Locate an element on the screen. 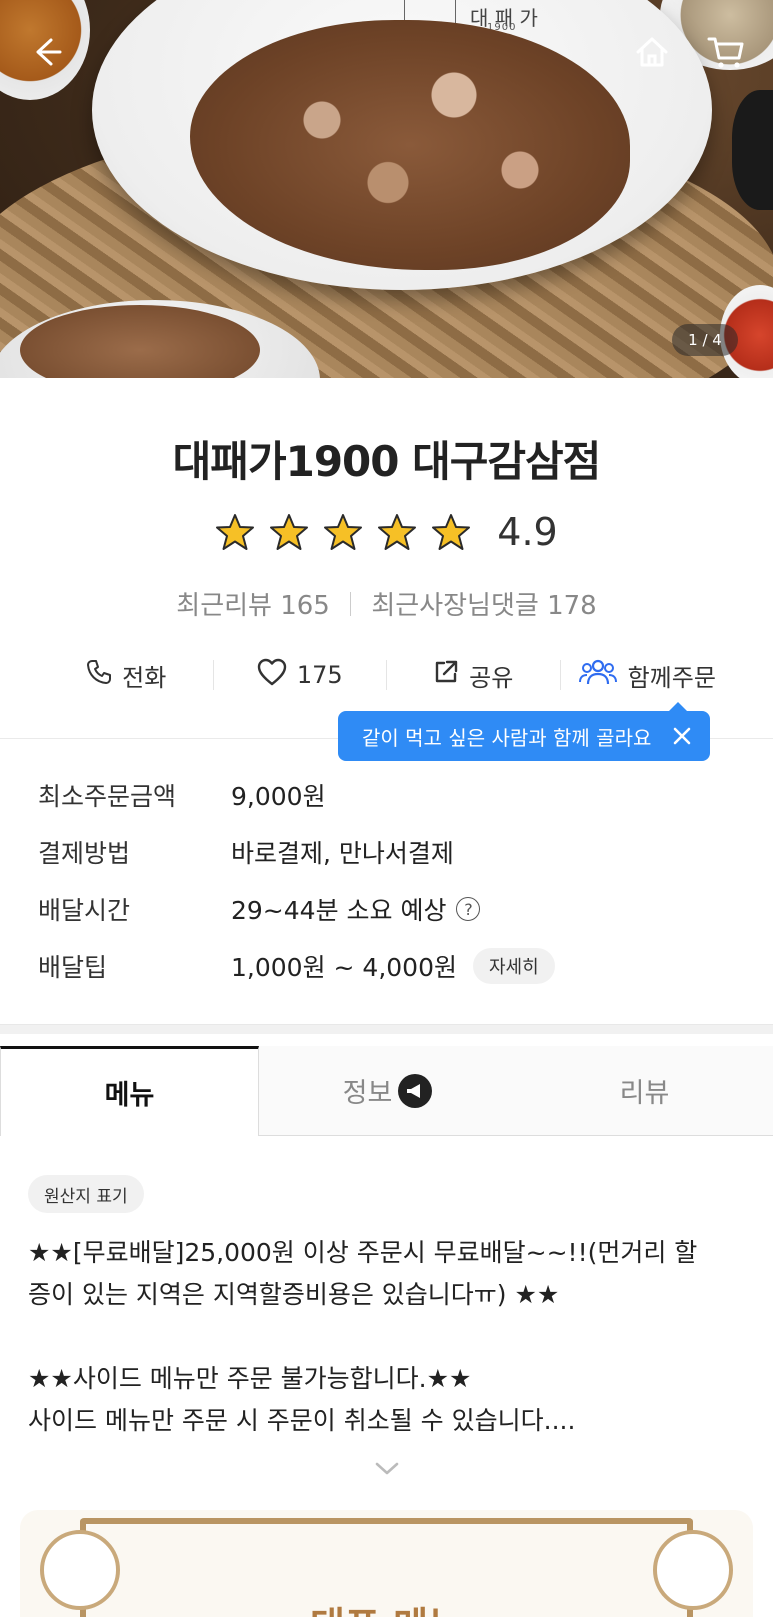  tab-review: 리뷰 is located at coordinates (644, 1091).